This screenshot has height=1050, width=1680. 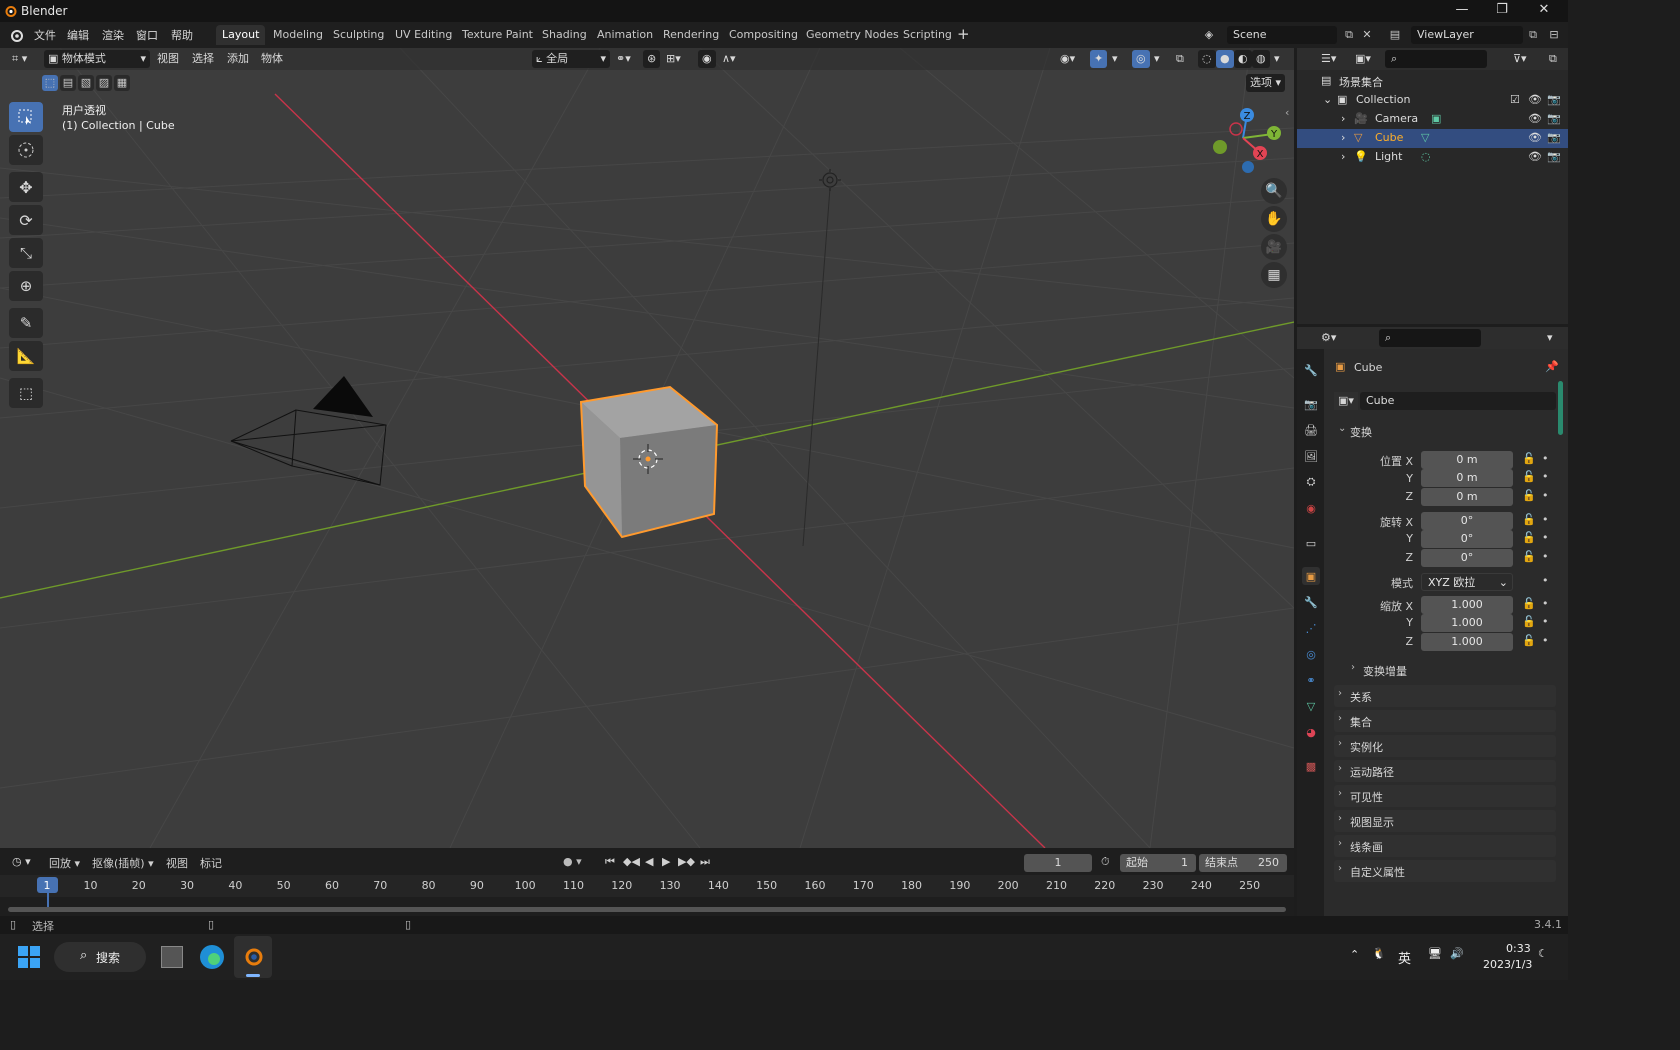 What do you see at coordinates (1445, 746) in the screenshot?
I see `instancing-panel-header: › 实例化` at bounding box center [1445, 746].